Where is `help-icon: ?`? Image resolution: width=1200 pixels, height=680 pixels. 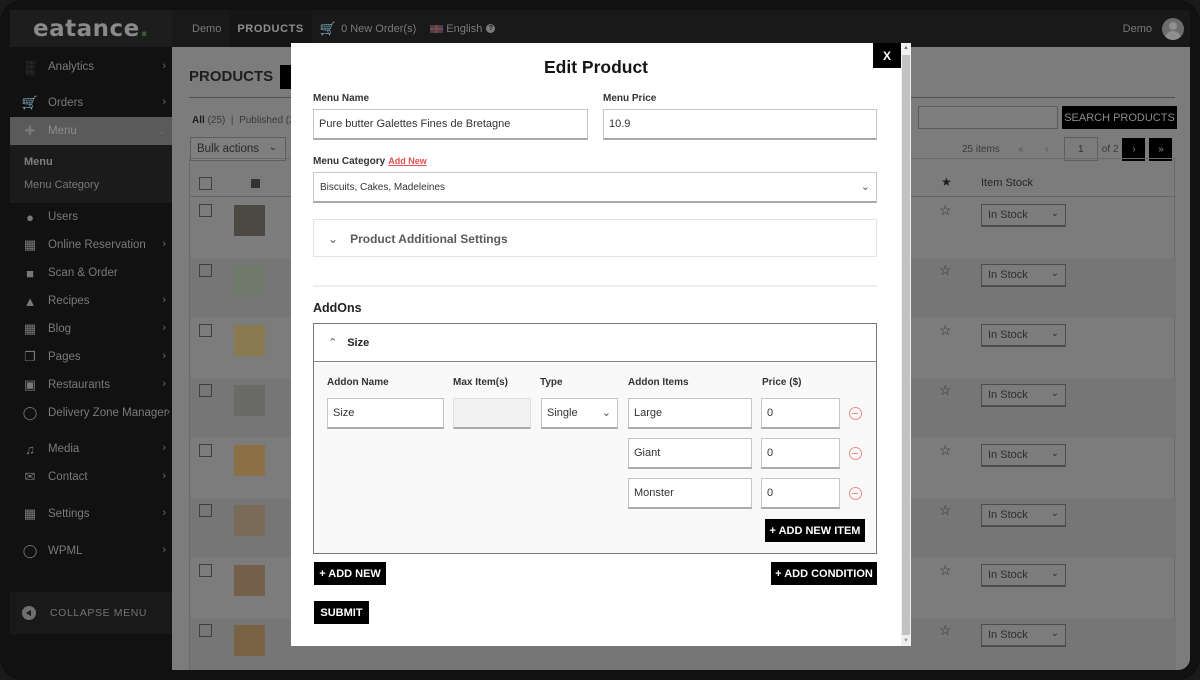
help-icon: ? is located at coordinates (491, 28).